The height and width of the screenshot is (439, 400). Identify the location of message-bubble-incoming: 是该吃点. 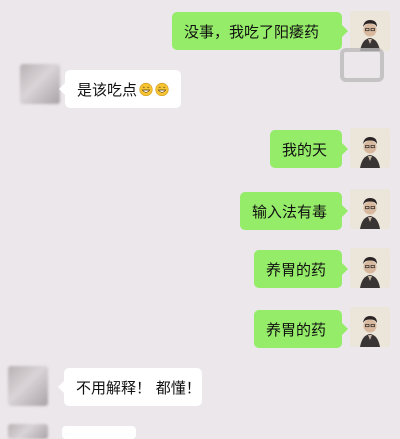
(120, 89).